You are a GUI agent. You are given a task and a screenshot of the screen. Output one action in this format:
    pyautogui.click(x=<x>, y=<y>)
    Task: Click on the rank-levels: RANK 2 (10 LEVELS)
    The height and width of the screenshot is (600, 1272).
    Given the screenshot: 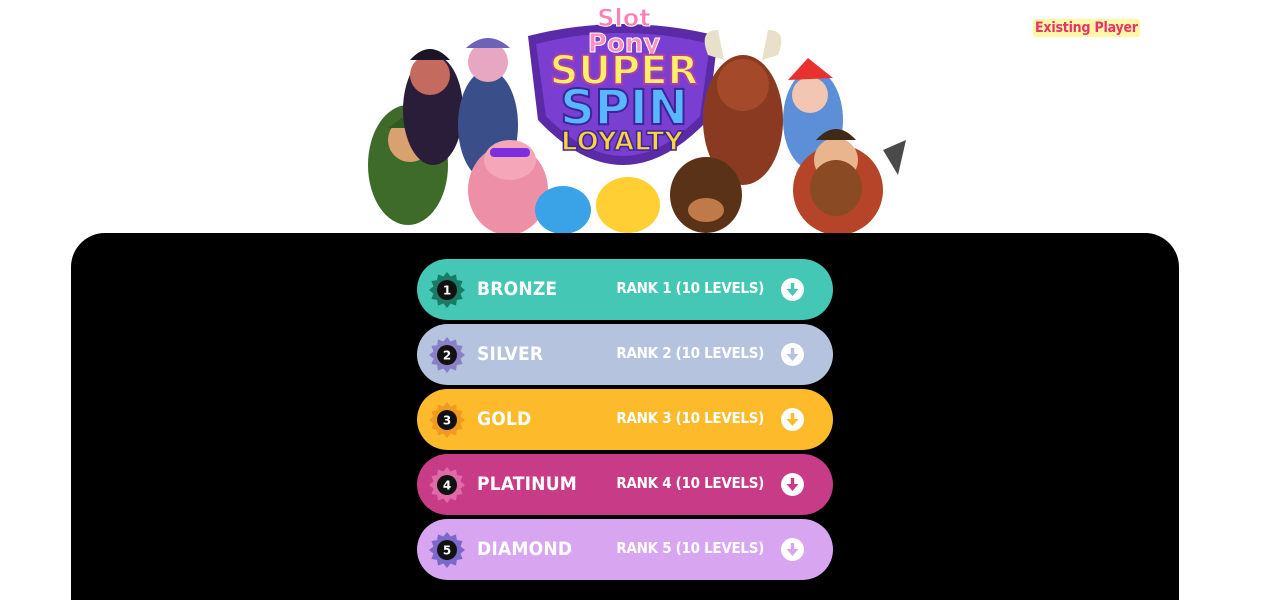 What is the action you would take?
    pyautogui.click(x=690, y=353)
    